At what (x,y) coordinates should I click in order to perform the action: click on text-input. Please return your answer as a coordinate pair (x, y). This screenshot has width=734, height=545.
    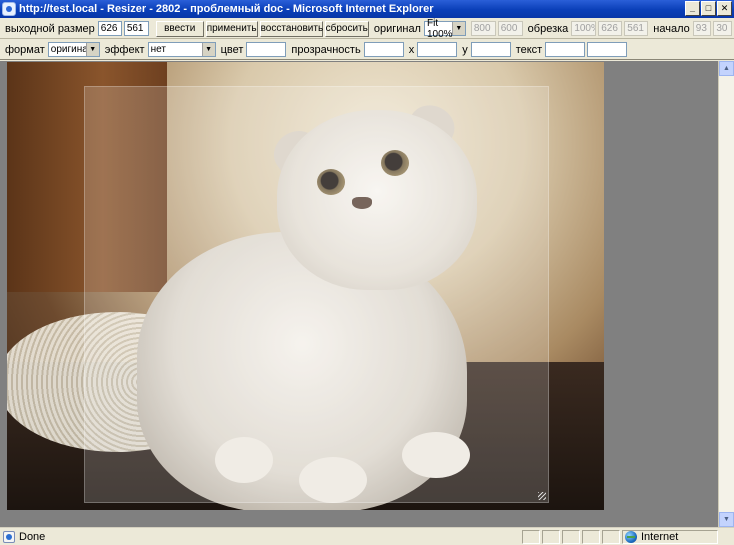
    Looking at the image, I should click on (565, 49).